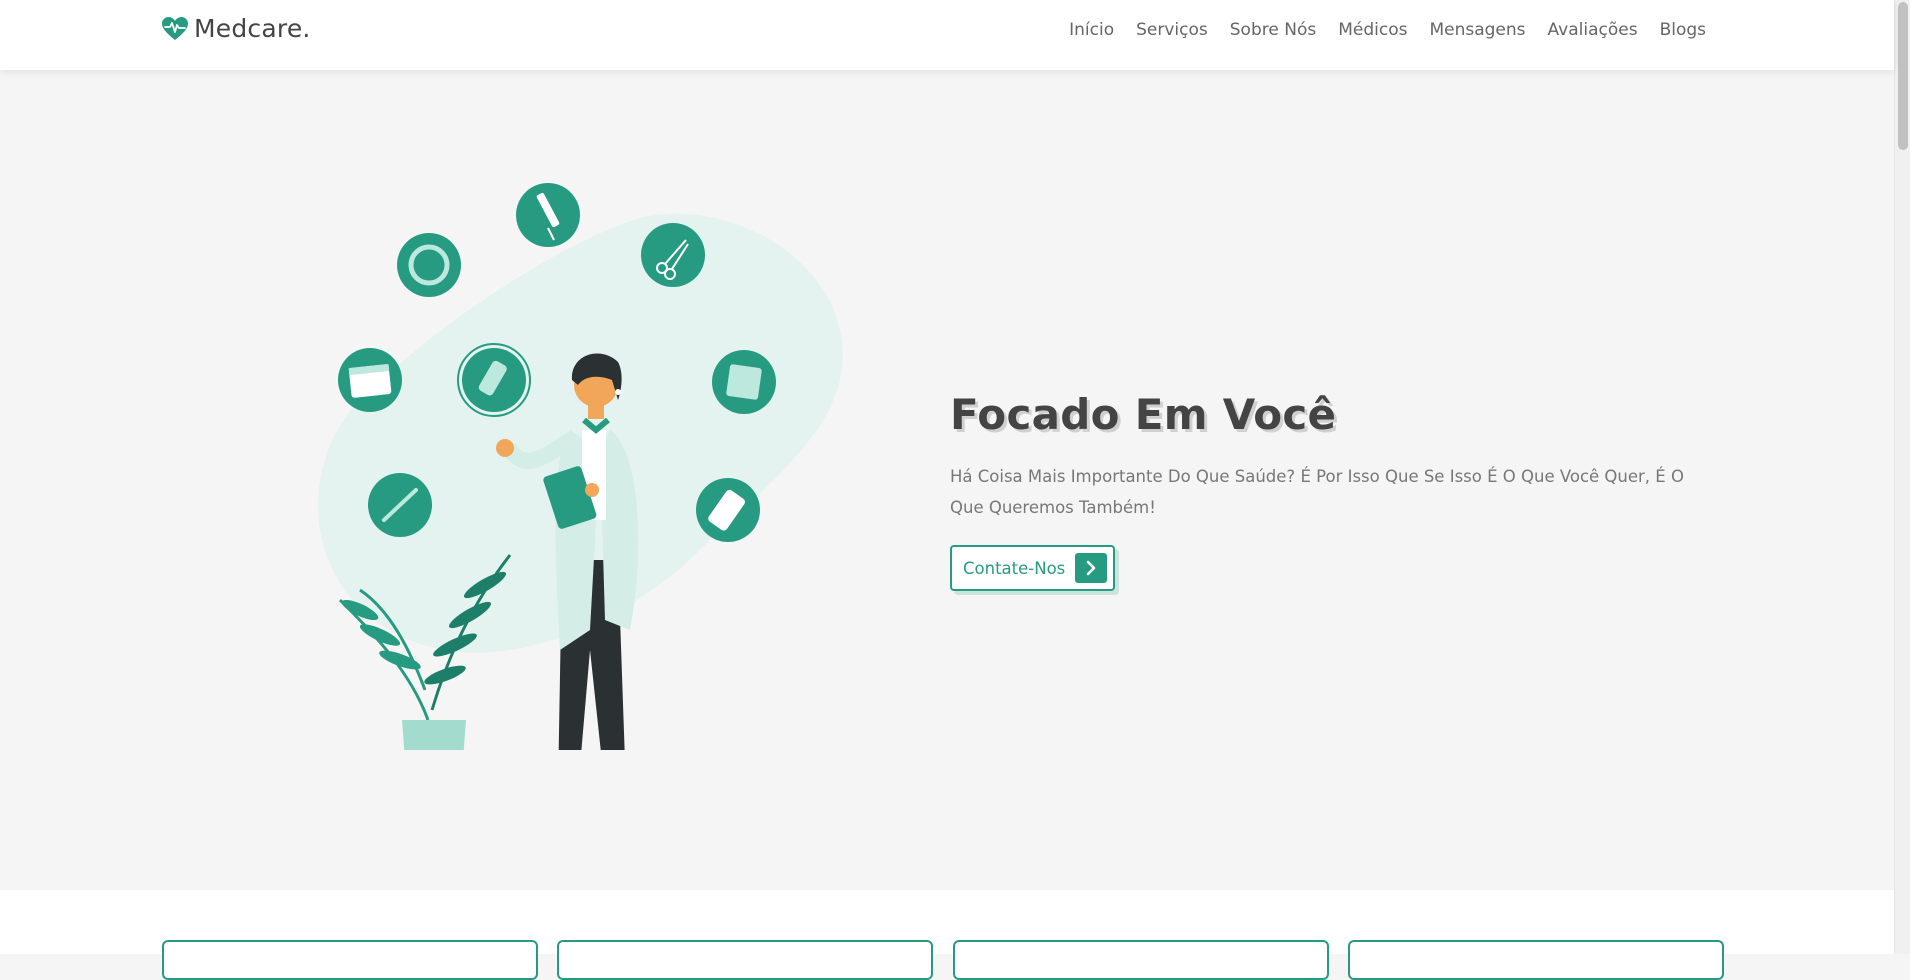  Describe the element at coordinates (1143, 414) in the screenshot. I see `hero-title: Focado Em Você` at that location.